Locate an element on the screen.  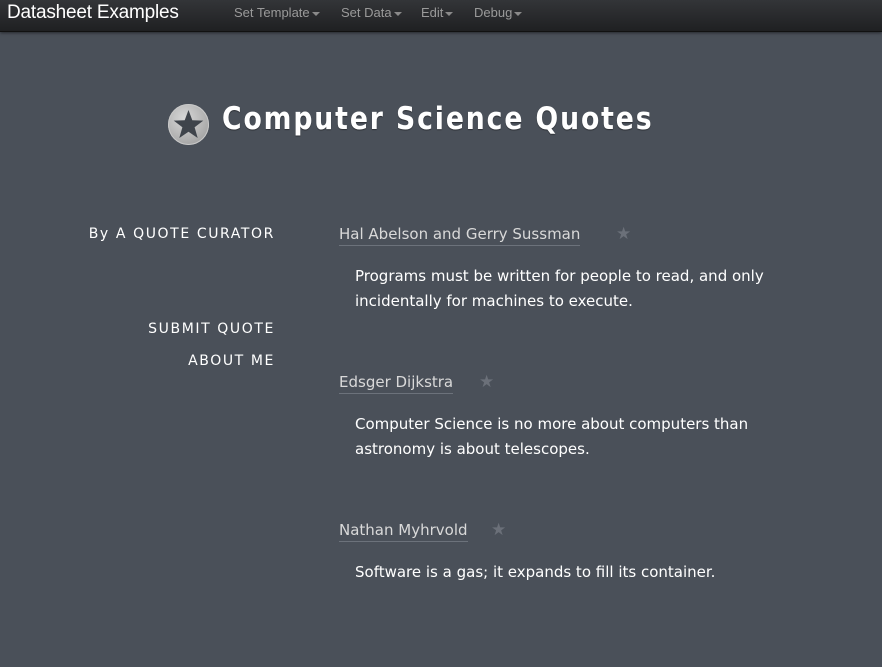
about-me-link: ABOUT ME is located at coordinates (231, 361).